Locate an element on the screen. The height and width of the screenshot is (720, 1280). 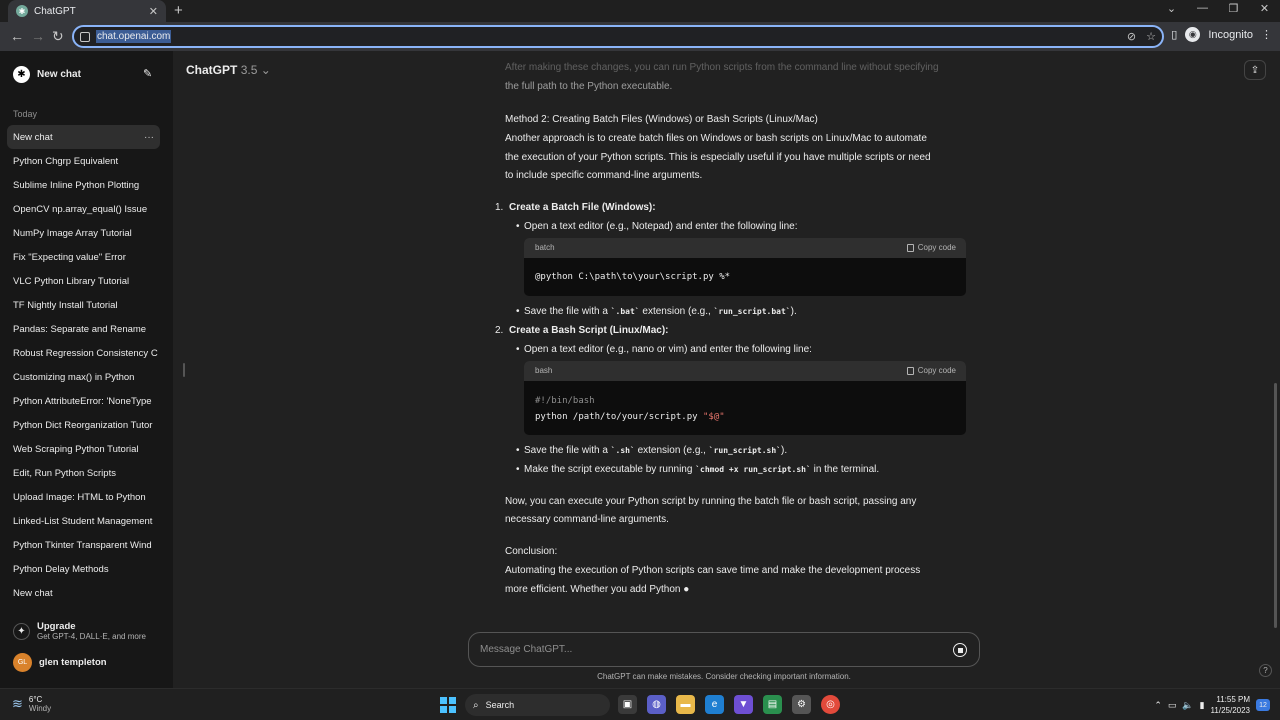
sidebar-history-item: NumPy Image Array Tutorial is located at coordinates (83, 233).